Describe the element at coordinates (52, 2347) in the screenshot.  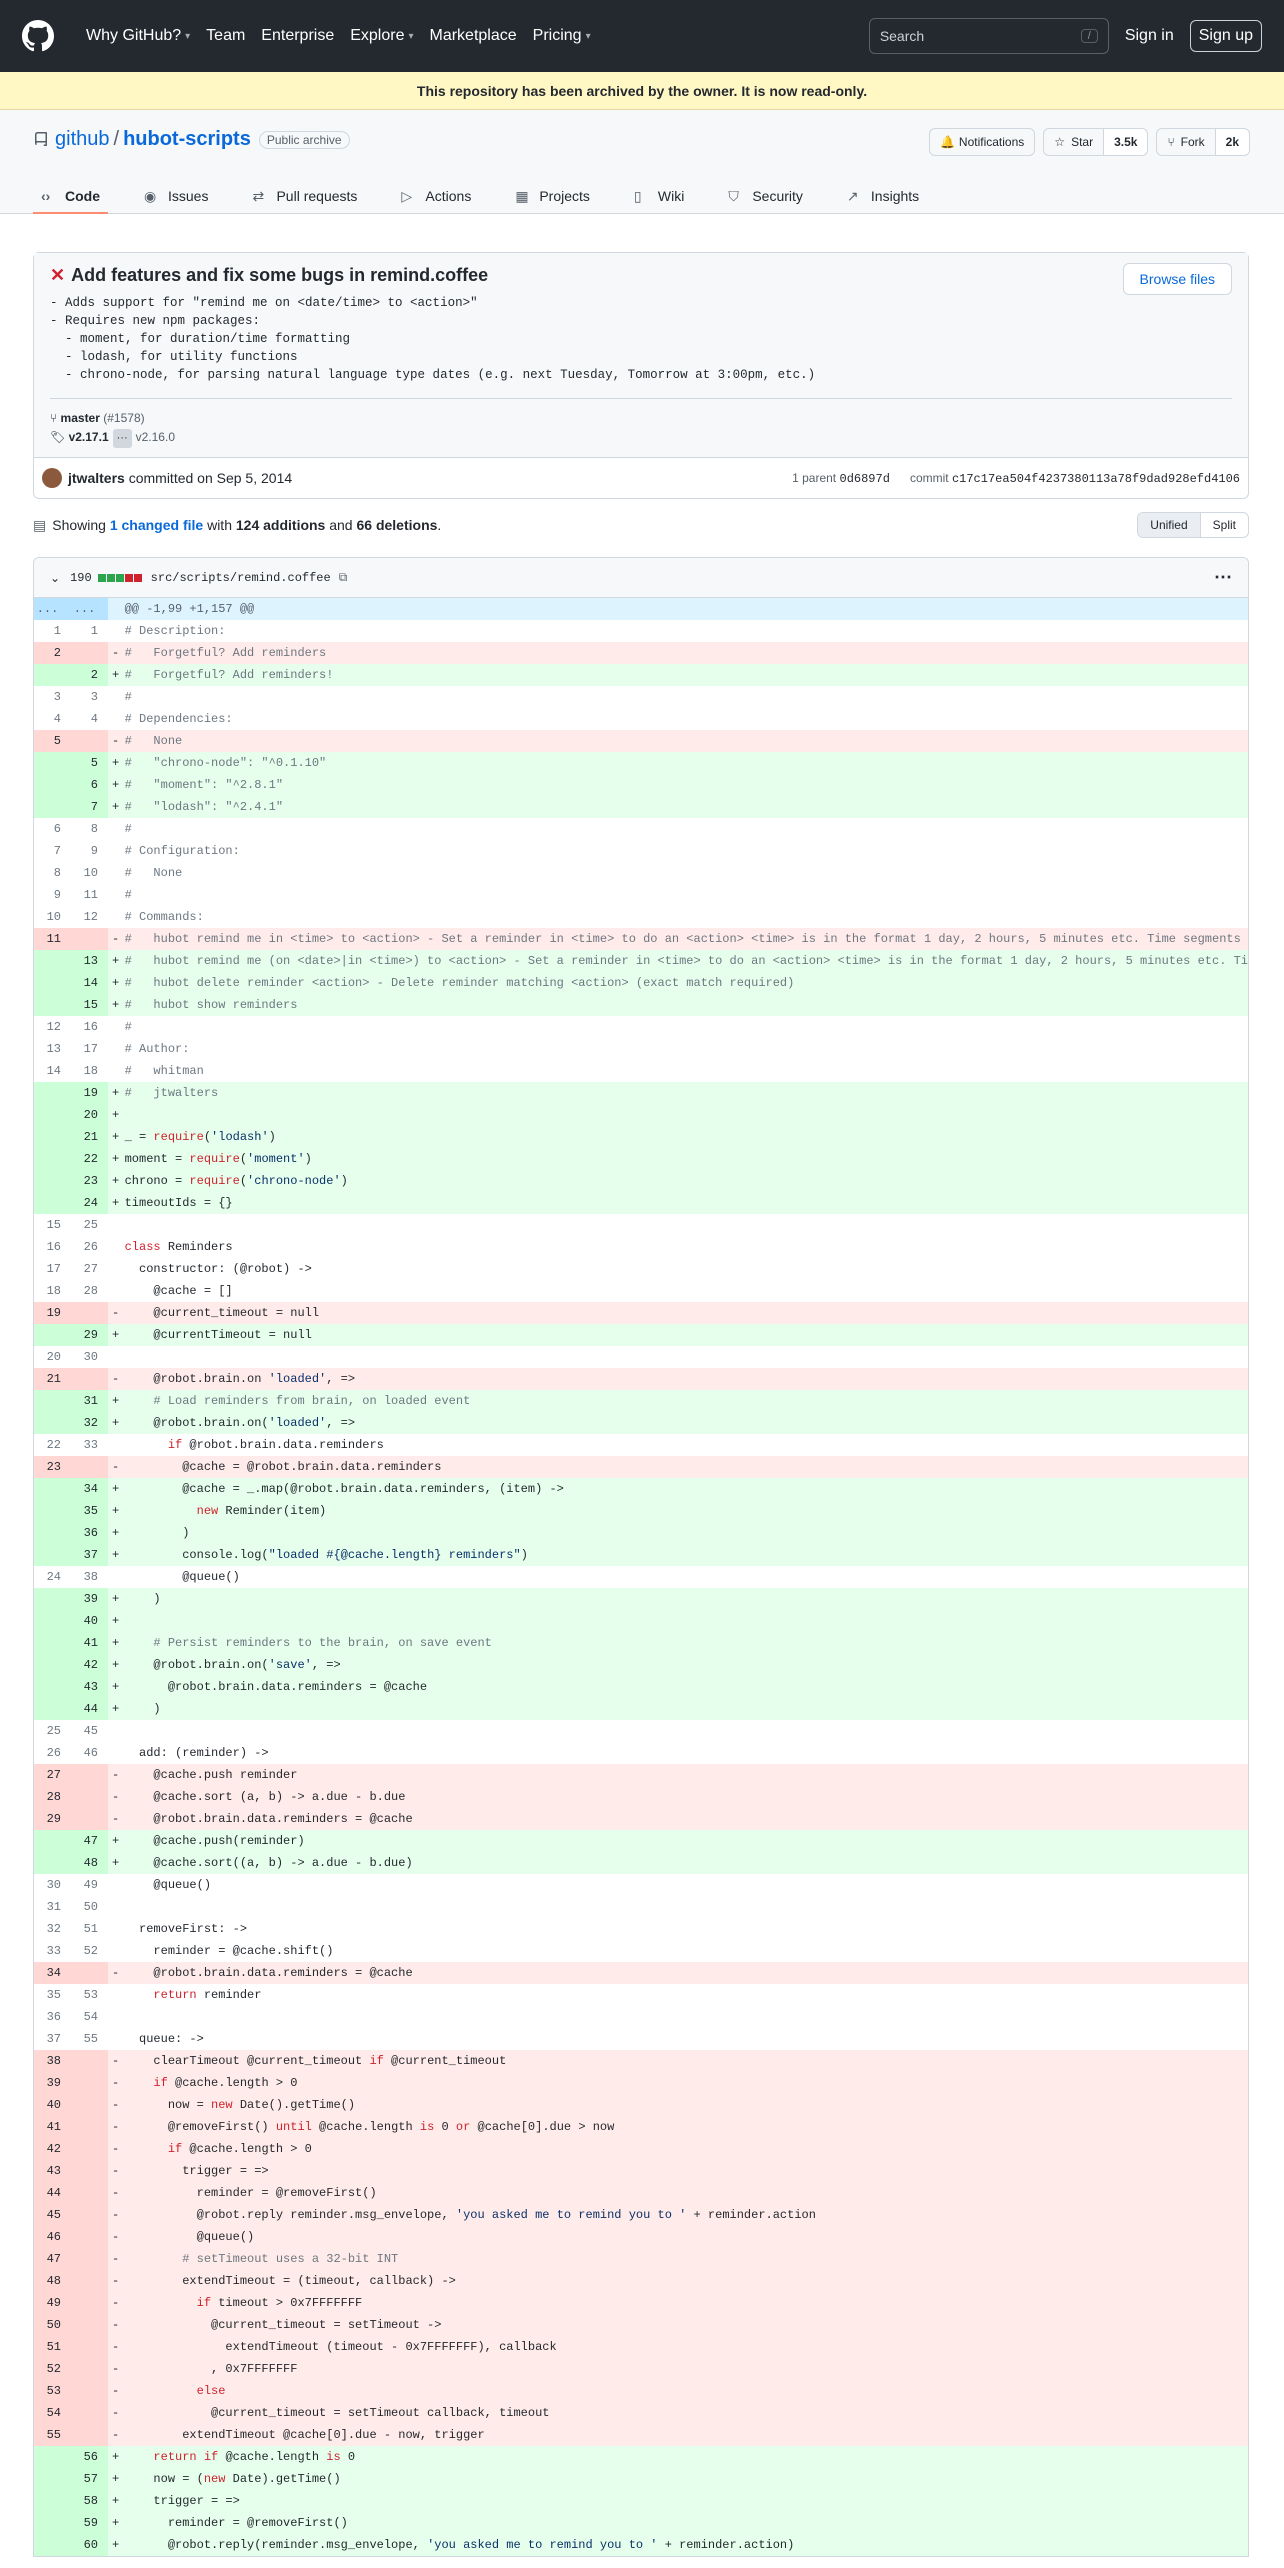
I see `old-line-number: 51` at that location.